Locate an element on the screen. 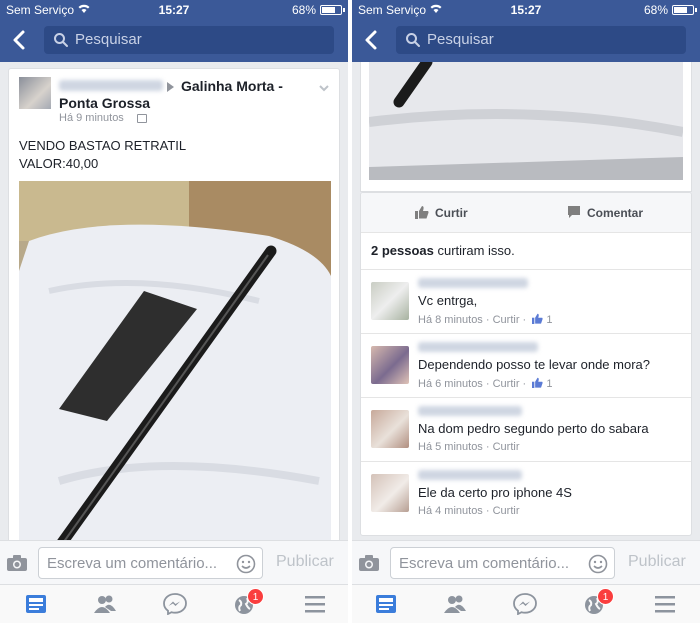 This screenshot has width=700, height=623. post-photo-continued is located at coordinates (526, 127).